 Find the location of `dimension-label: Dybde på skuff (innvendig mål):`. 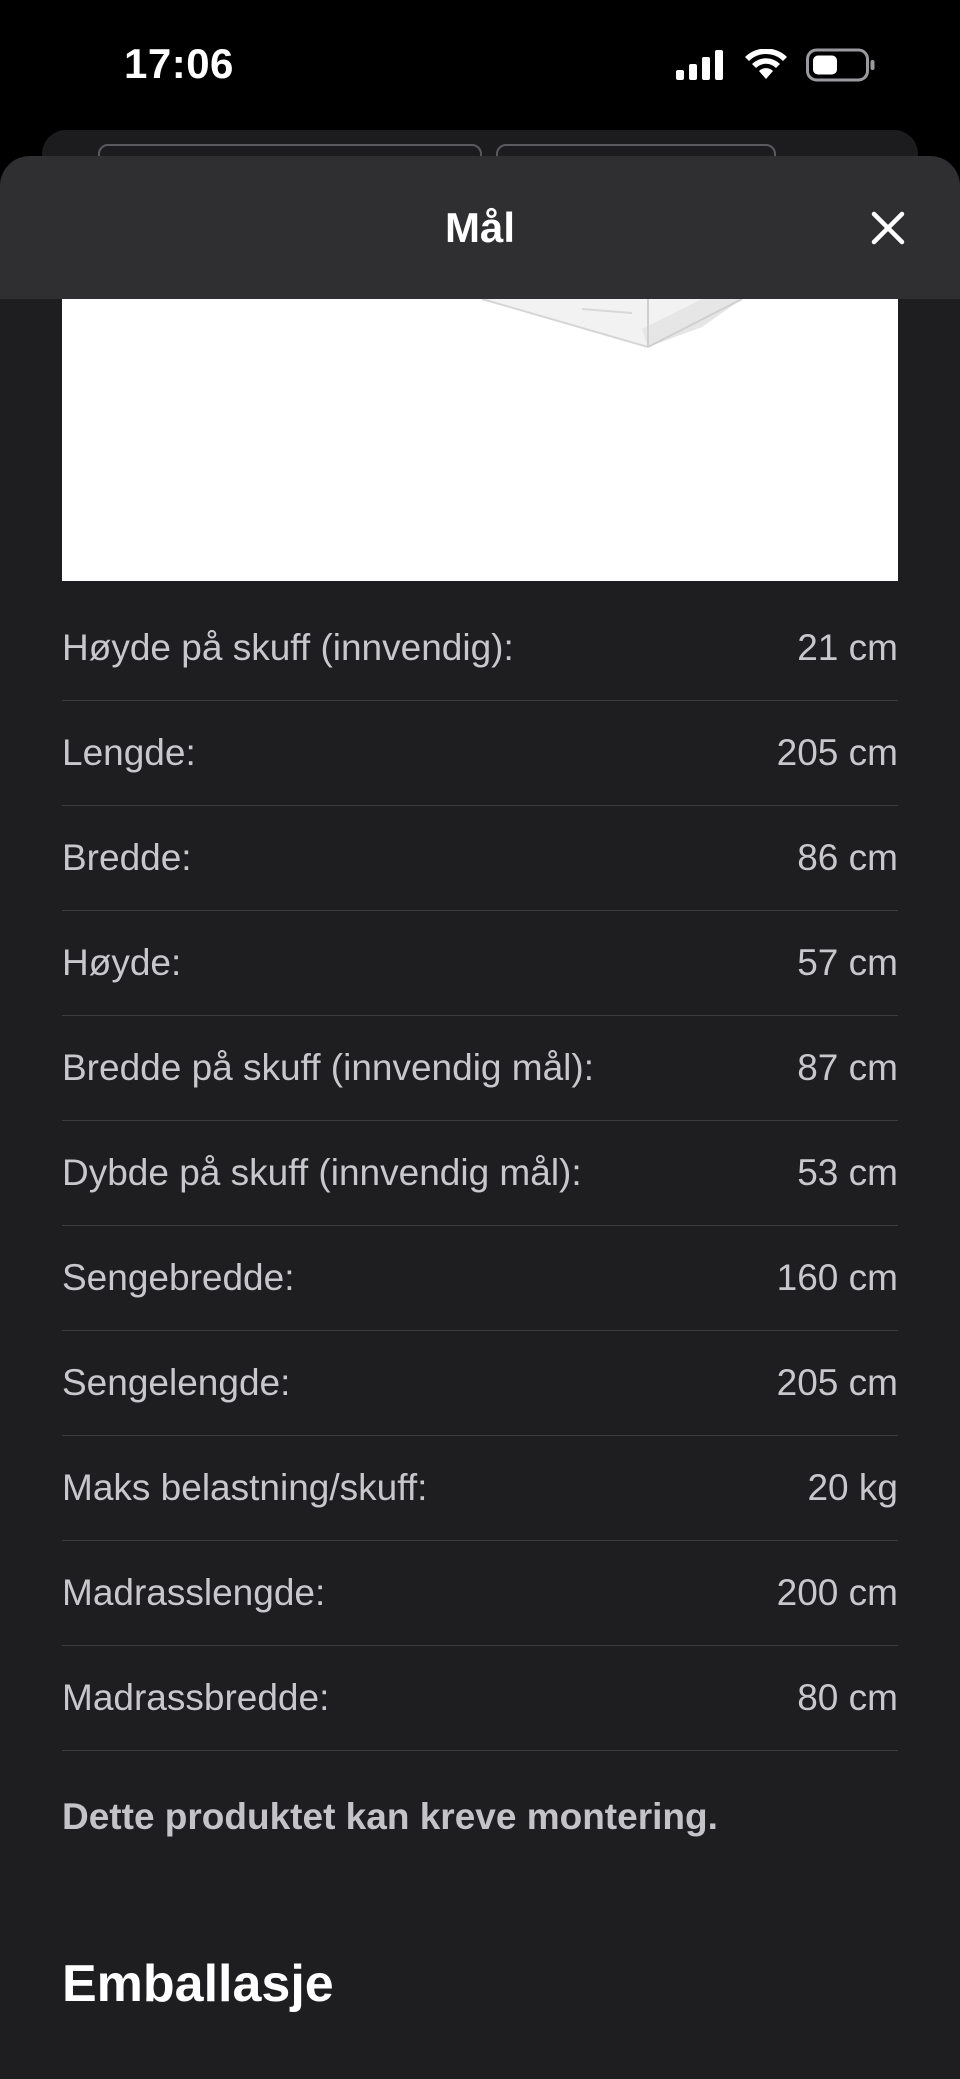

dimension-label: Dybde på skuff (innvendig mål): is located at coordinates (322, 1172).